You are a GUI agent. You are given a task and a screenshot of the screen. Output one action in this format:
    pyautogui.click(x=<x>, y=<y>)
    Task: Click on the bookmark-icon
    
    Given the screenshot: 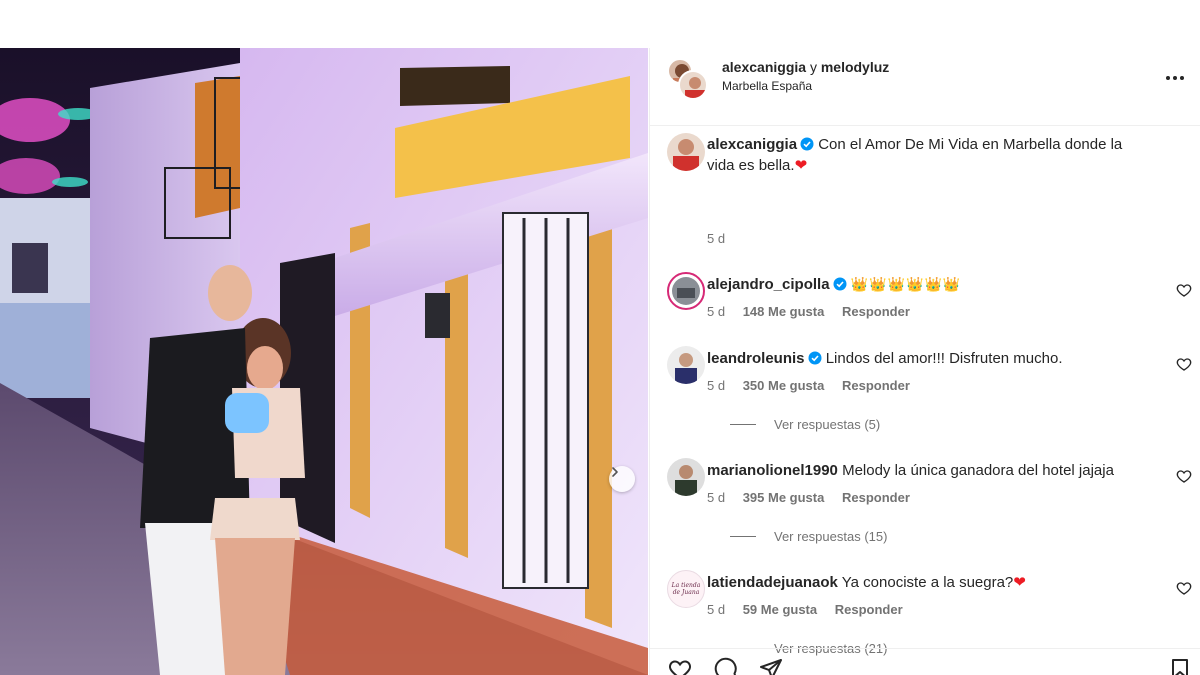 What is the action you would take?
    pyautogui.click(x=1180, y=666)
    